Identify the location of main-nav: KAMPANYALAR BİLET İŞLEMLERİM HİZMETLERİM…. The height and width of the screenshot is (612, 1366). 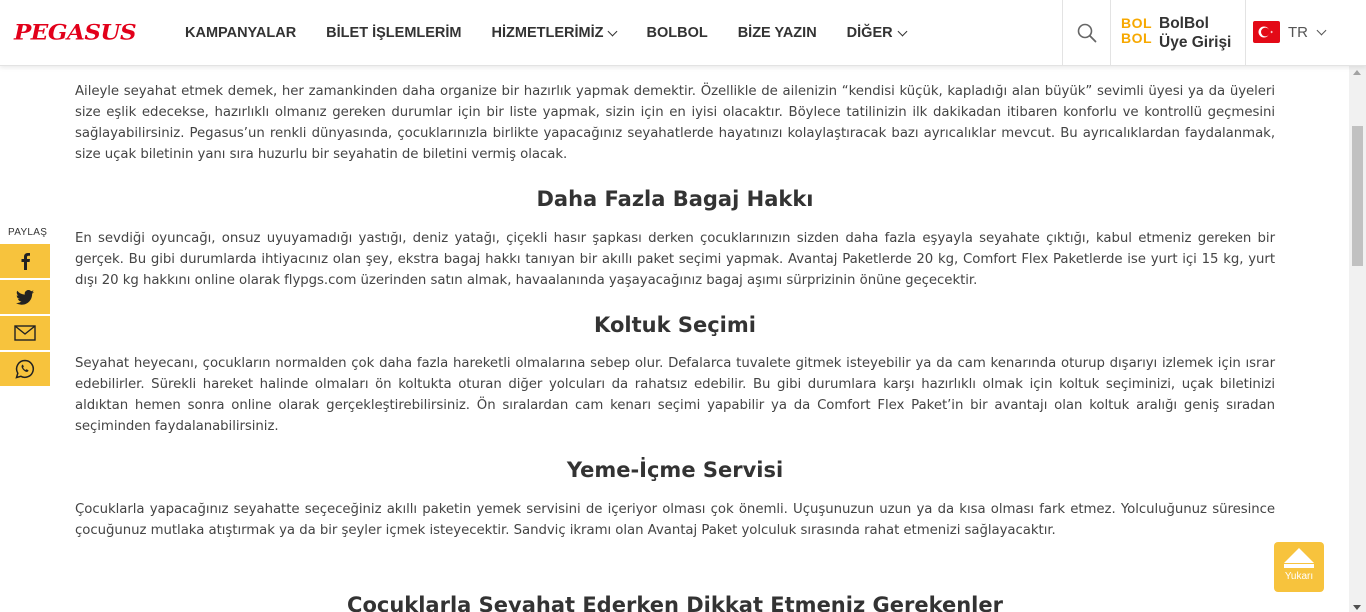
(560, 33).